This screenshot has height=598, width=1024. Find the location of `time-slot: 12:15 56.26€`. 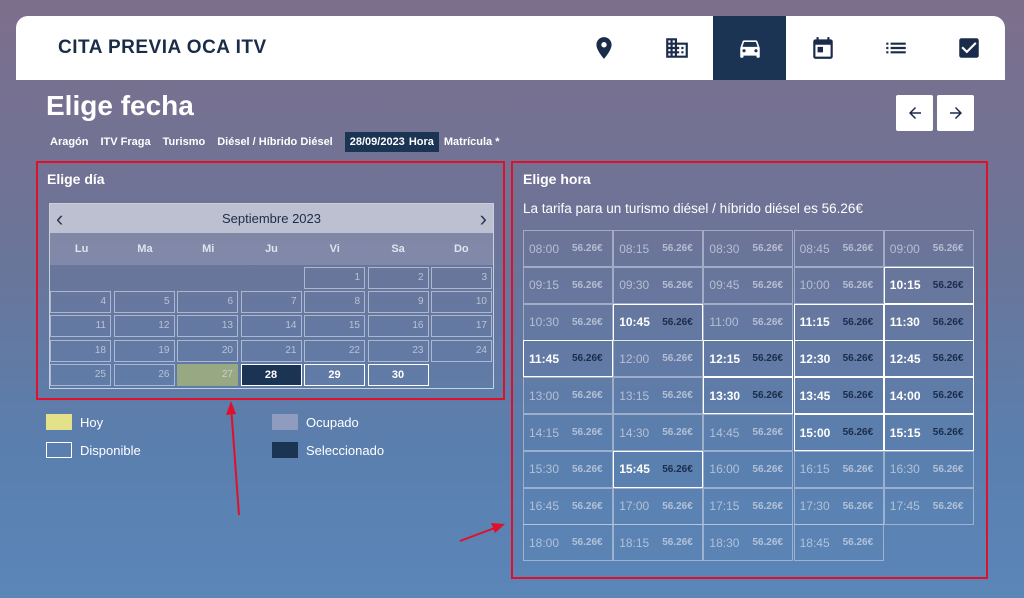

time-slot: 12:15 56.26€ is located at coordinates (748, 359).